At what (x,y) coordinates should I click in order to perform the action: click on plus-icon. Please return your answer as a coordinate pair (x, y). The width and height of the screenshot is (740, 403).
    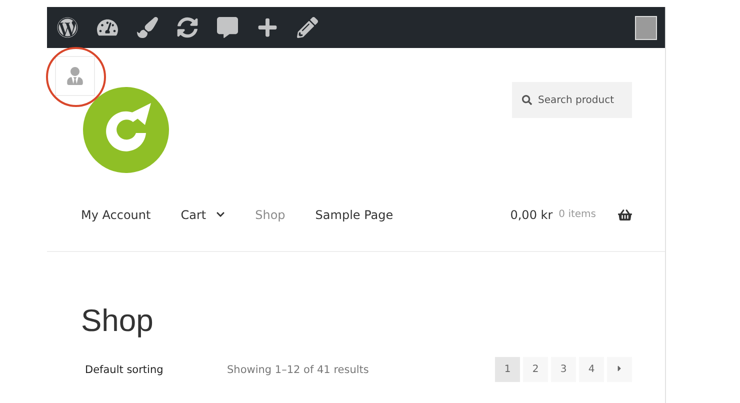
    Looking at the image, I should click on (267, 27).